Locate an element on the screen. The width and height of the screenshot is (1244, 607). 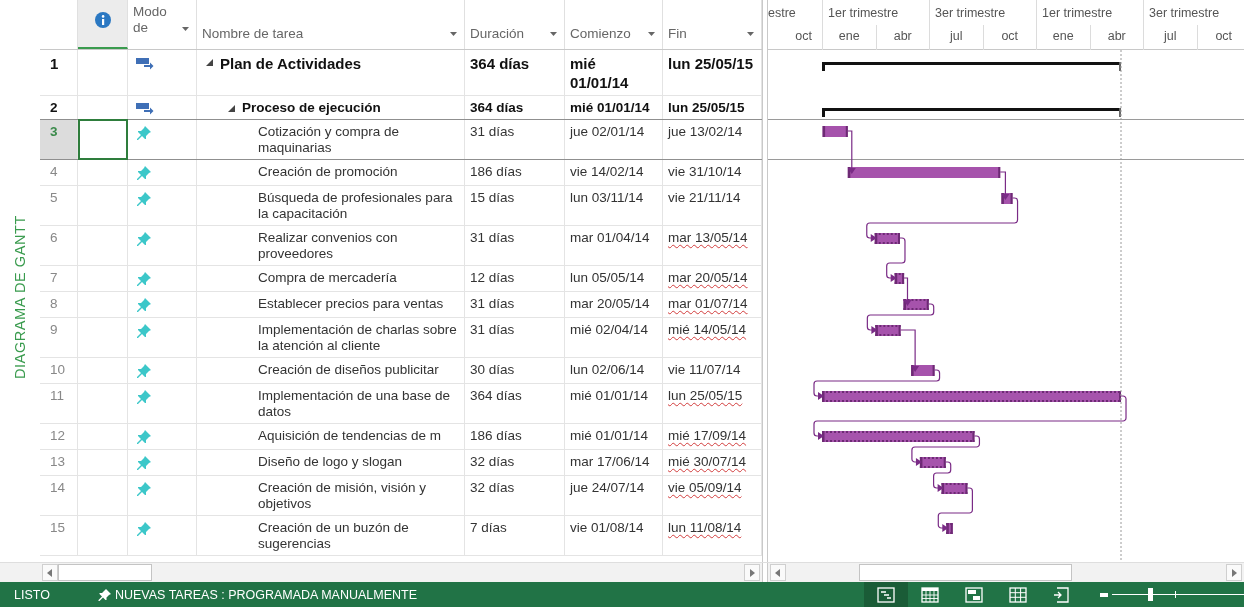
status-text: NUEVAS TAREAS : PROGRAMADA MANUALMENTE is located at coordinates (266, 594).